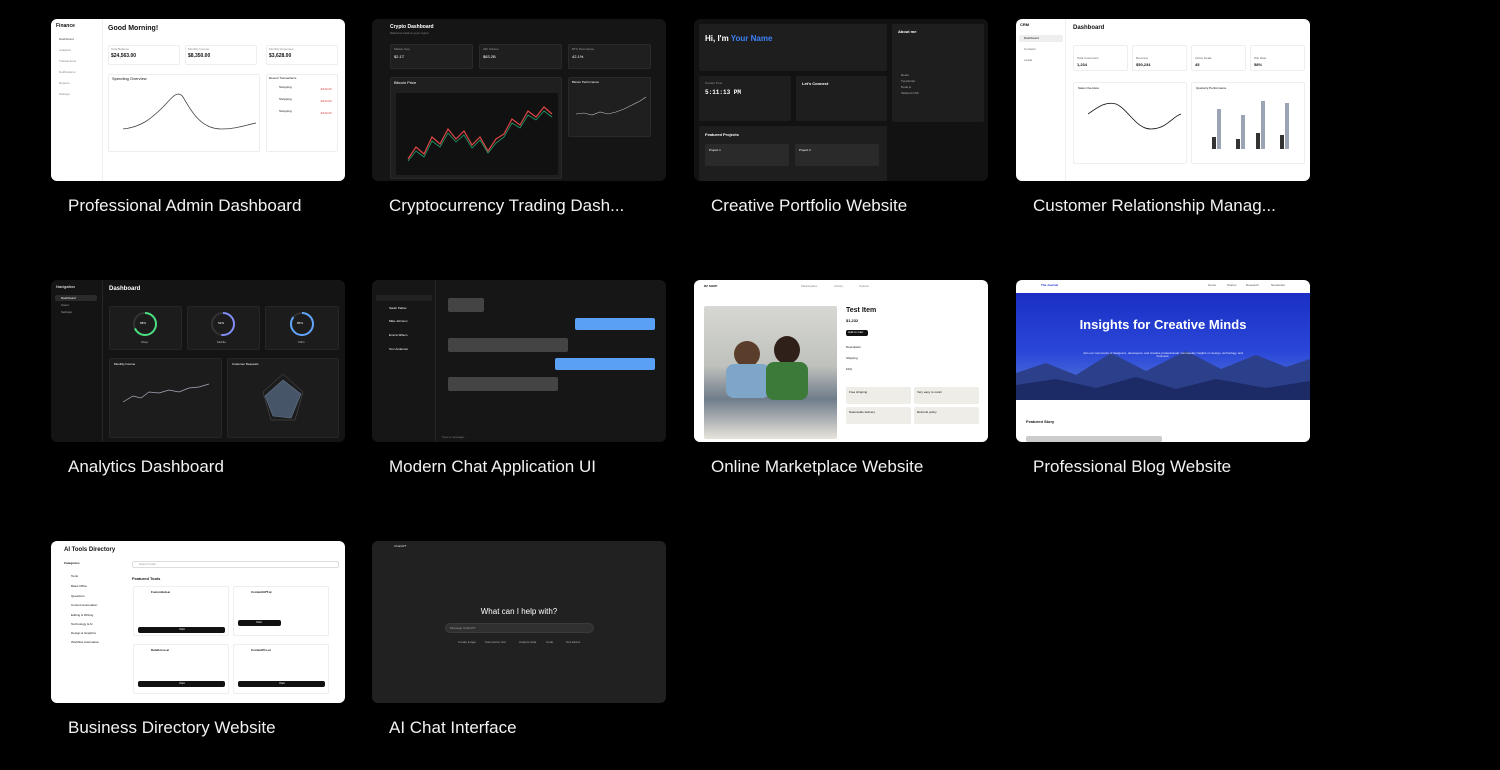 The image size is (1500, 770). Describe the element at coordinates (453, 727) in the screenshot. I see `template-title: AI Chat Interface` at that location.